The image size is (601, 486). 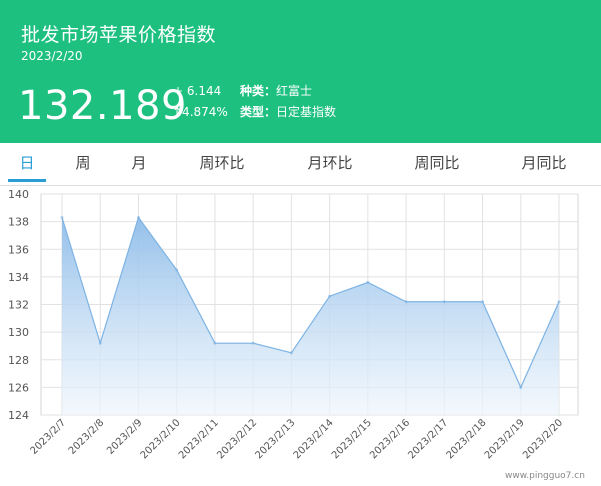 I want to click on price-value: 132.189, so click(x=102, y=106).